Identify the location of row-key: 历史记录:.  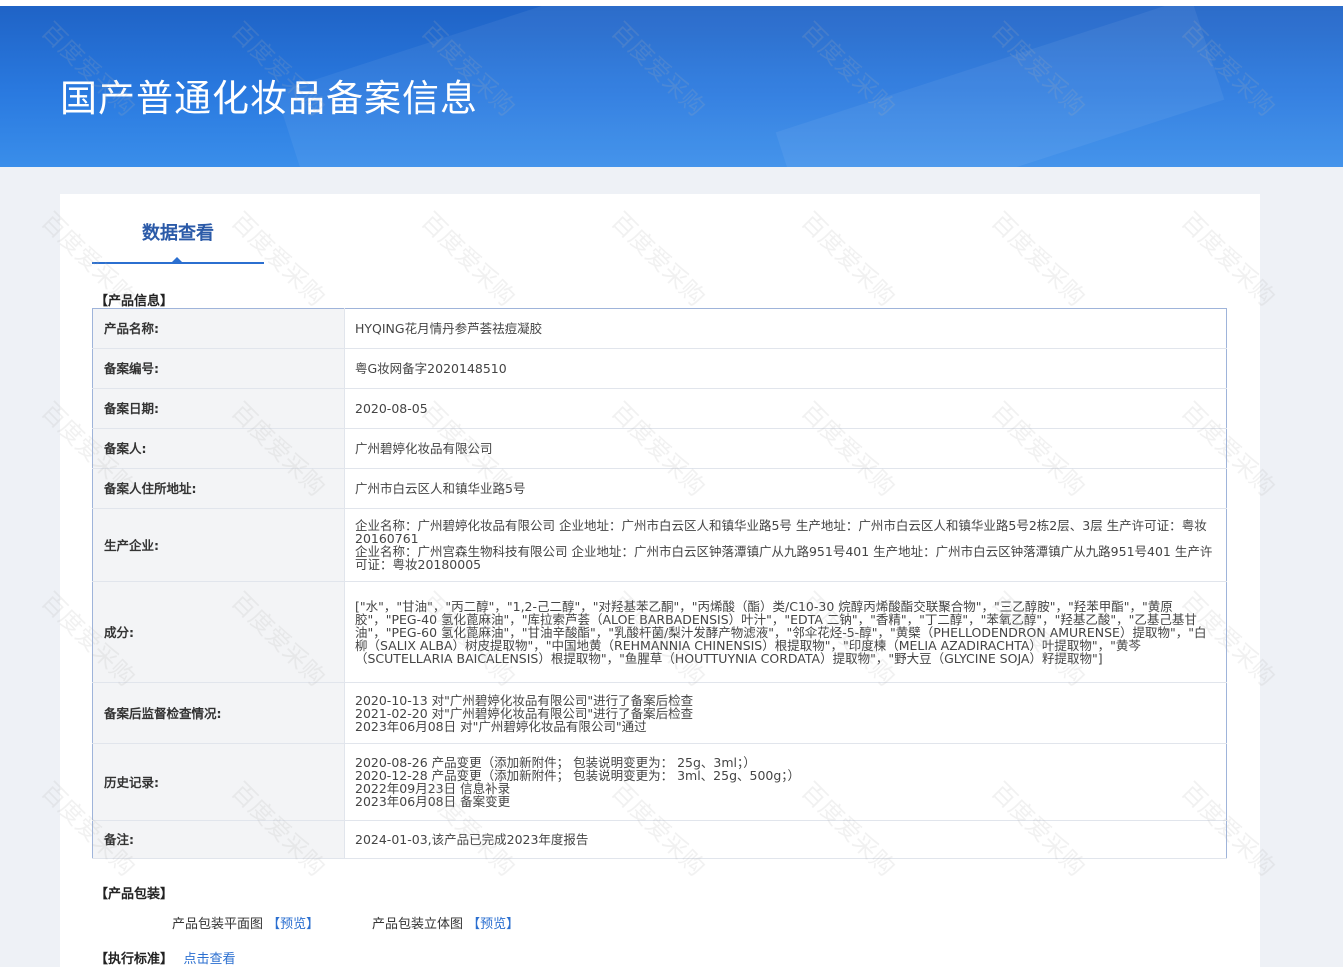
(218, 782).